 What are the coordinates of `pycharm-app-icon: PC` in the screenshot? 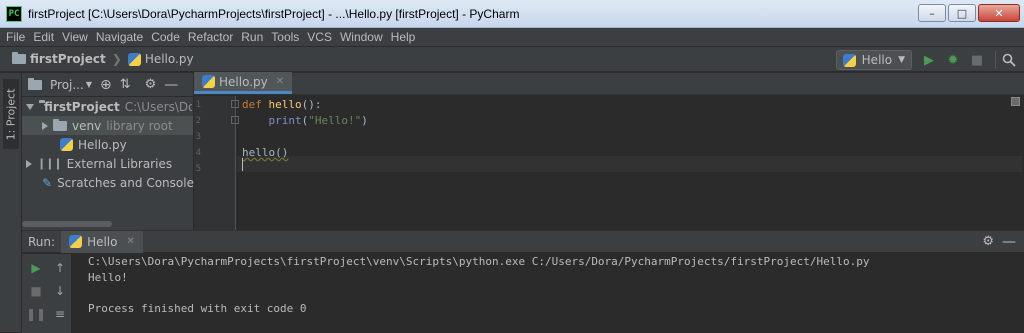 It's located at (14, 13).